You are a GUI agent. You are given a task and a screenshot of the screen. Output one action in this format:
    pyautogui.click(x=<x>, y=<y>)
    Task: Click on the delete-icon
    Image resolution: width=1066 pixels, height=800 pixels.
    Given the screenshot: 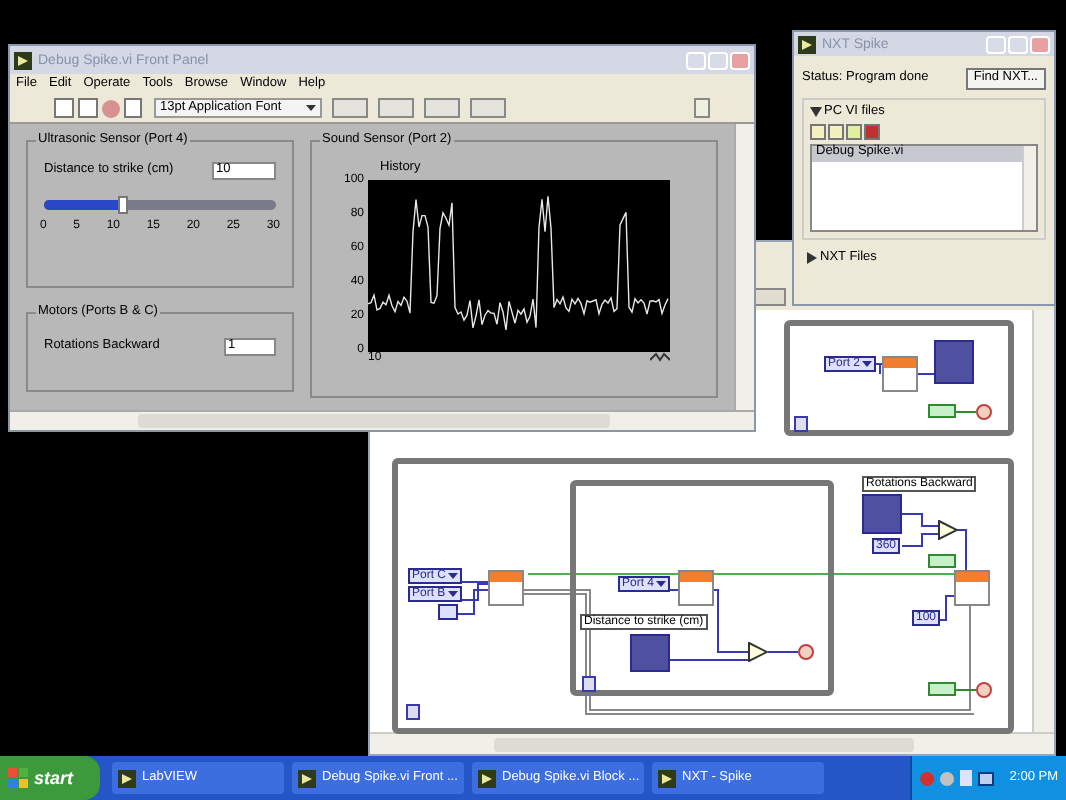 What is the action you would take?
    pyautogui.click(x=872, y=131)
    